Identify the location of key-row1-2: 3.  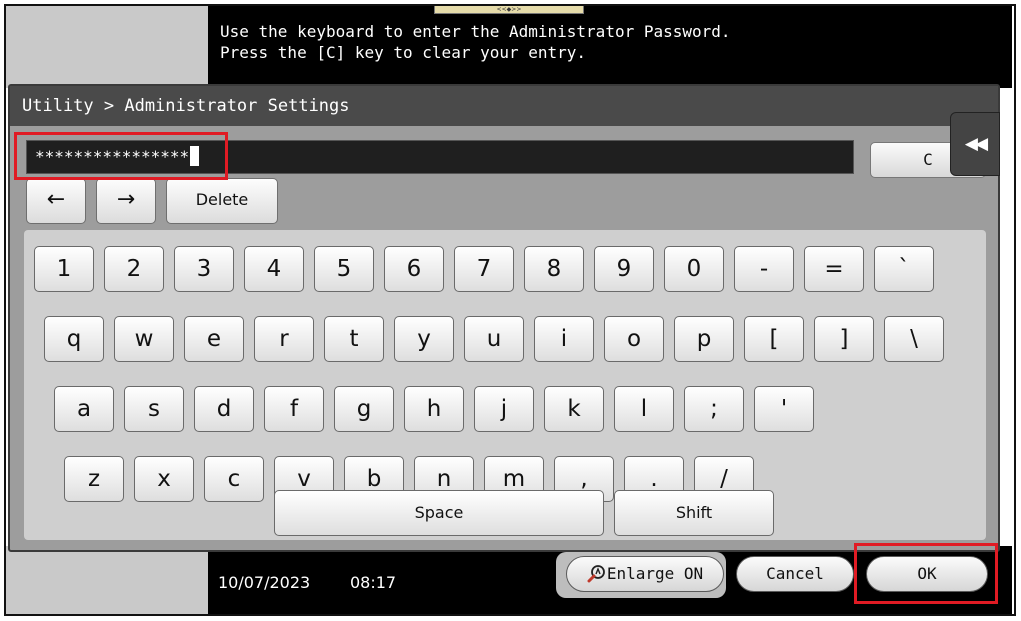
(204, 269).